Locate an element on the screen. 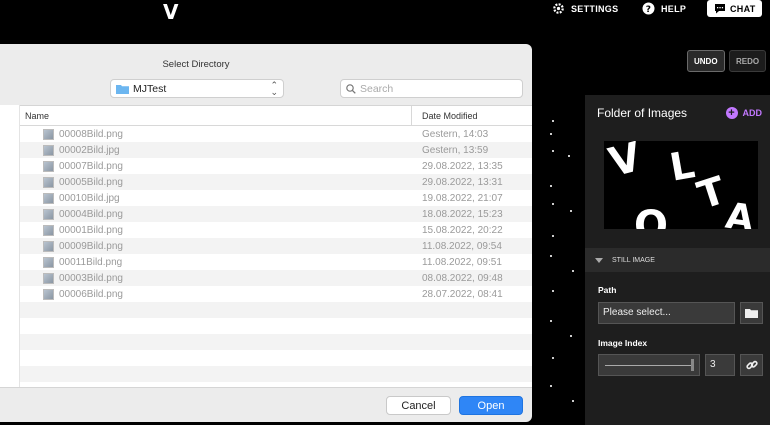 The image size is (770, 425). file-date: 11.08.2022, 09:51 is located at coordinates (462, 262).